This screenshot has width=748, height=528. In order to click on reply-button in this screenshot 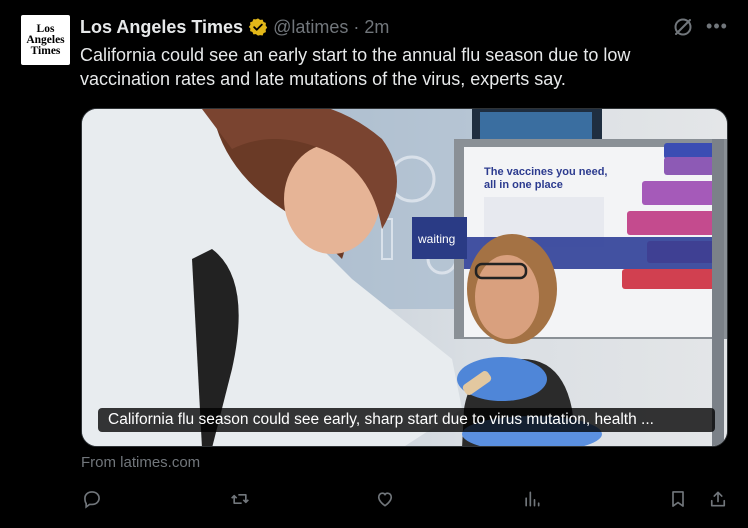, I will do `click(92, 499)`.